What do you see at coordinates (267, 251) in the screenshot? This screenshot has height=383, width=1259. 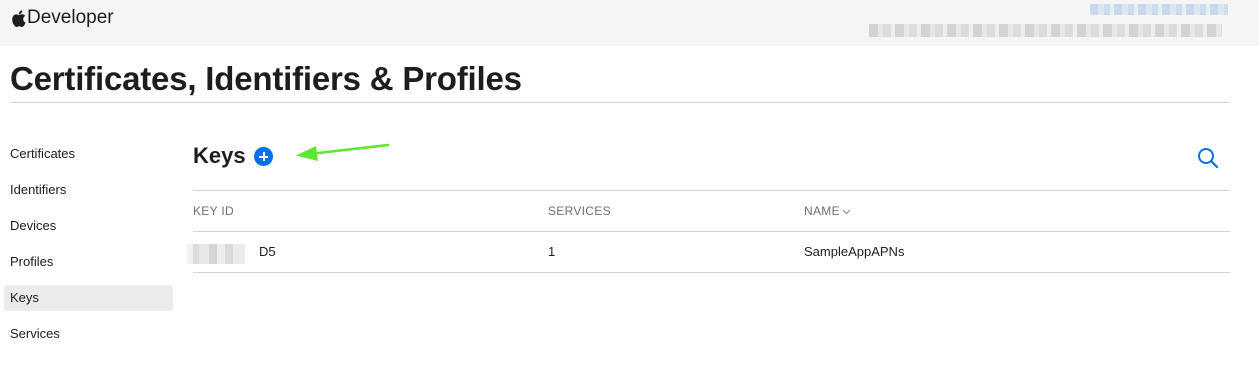 I see `key-id-cell: D5` at bounding box center [267, 251].